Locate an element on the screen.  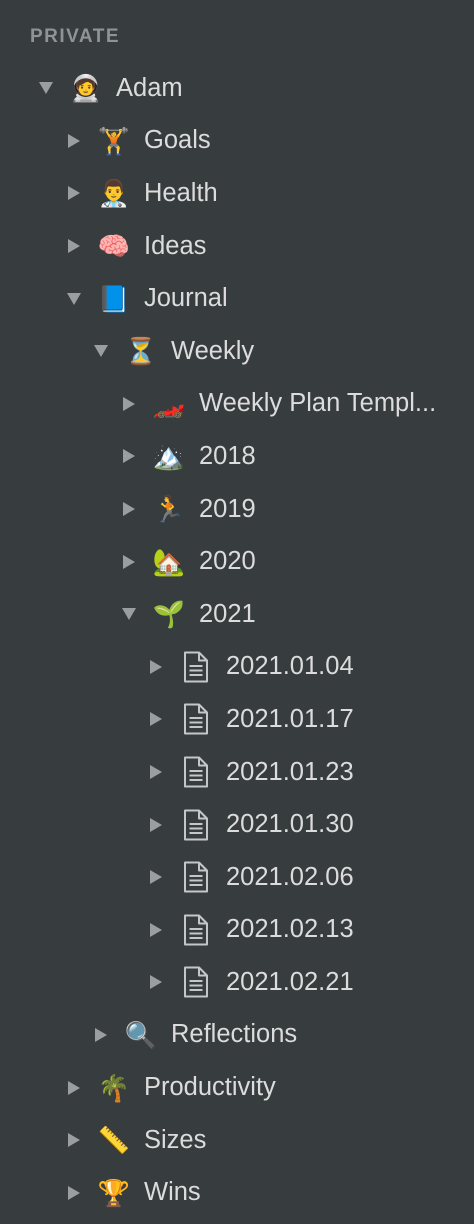
tree-item-label: Goals is located at coordinates (177, 140).